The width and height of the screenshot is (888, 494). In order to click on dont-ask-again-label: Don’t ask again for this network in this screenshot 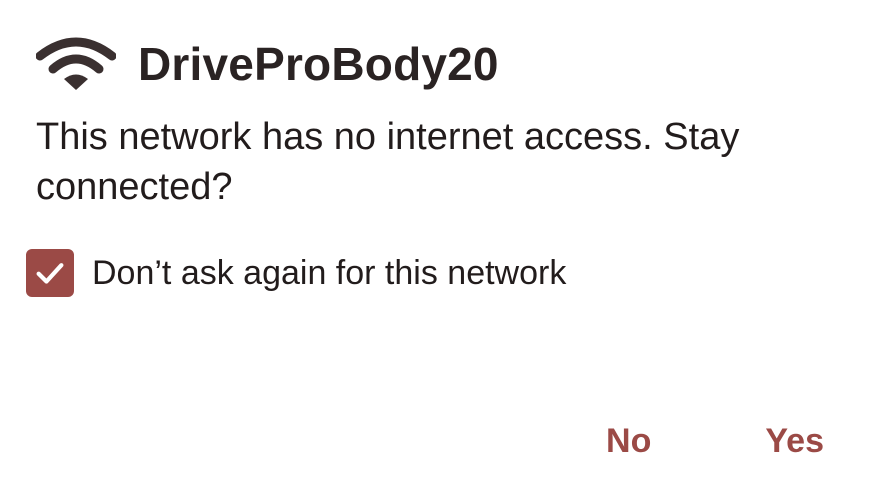, I will do `click(329, 273)`.